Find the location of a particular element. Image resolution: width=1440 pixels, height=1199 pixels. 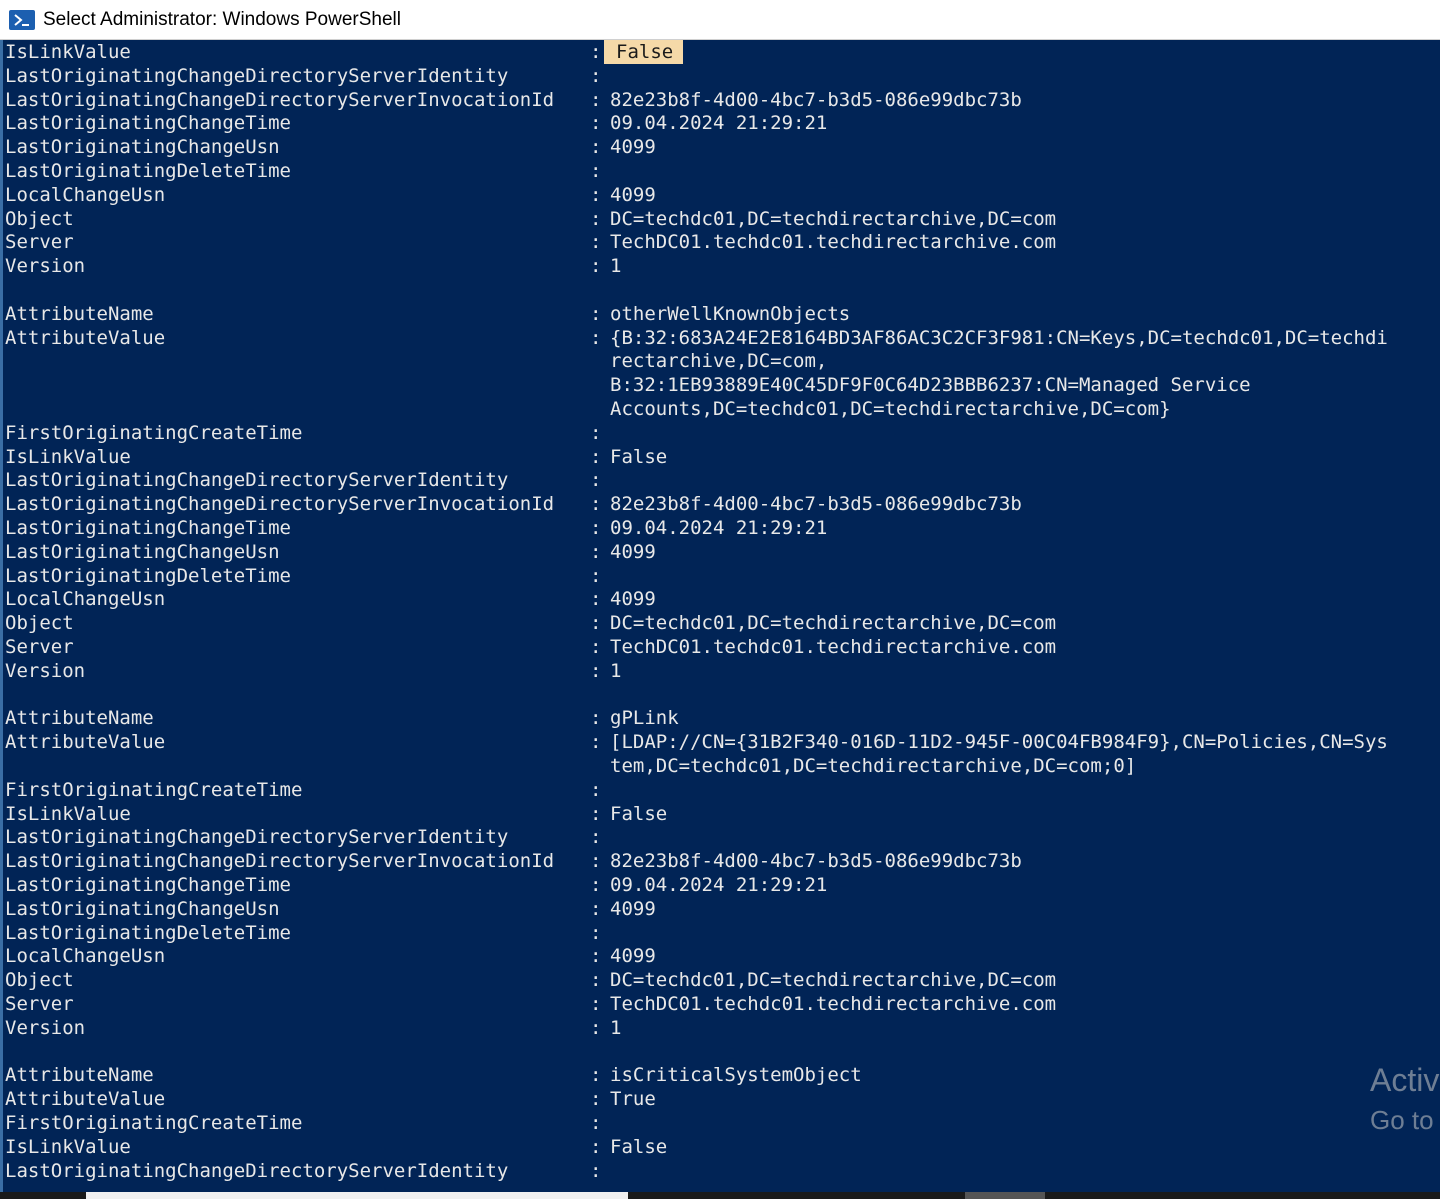

property-value: False is located at coordinates (639, 813).